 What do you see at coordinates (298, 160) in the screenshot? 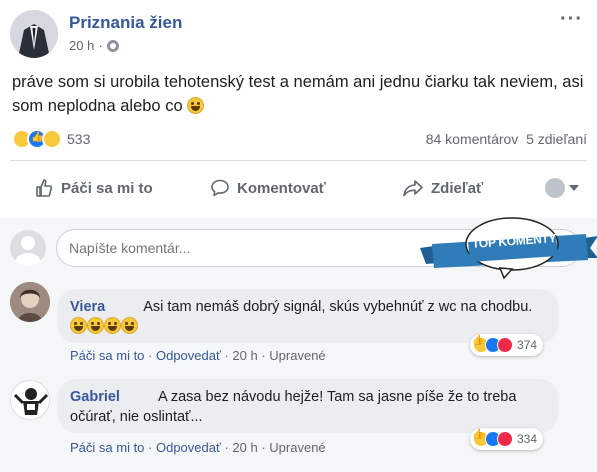
I see `divider` at bounding box center [298, 160].